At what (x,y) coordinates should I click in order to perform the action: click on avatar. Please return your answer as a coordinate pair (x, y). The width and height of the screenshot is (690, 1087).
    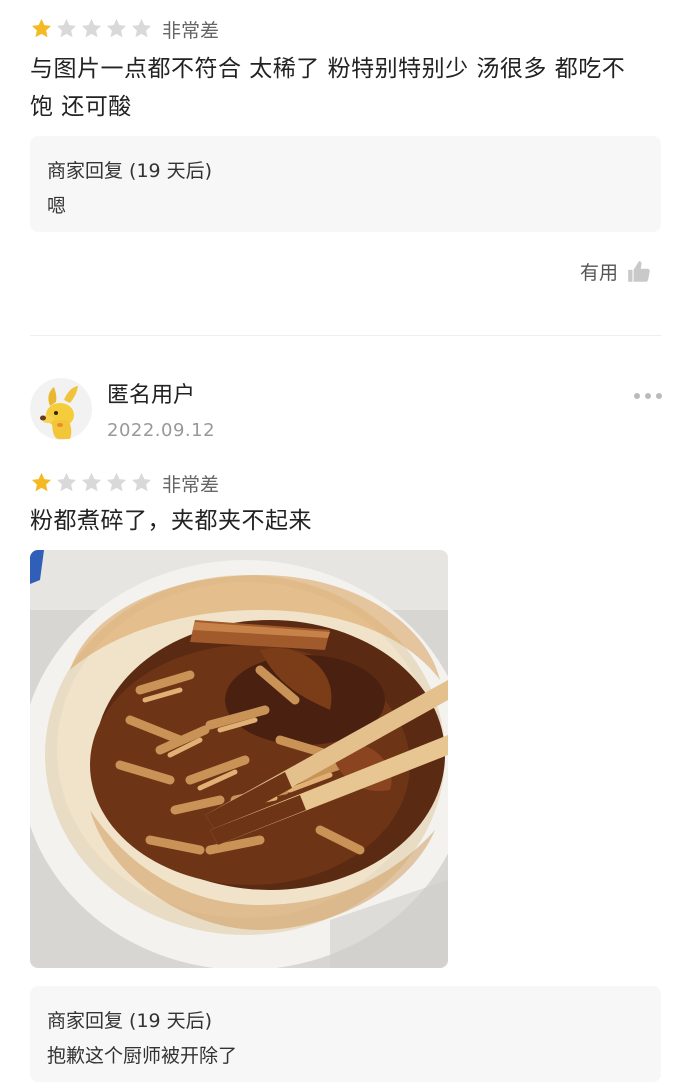
    Looking at the image, I should click on (61, 409).